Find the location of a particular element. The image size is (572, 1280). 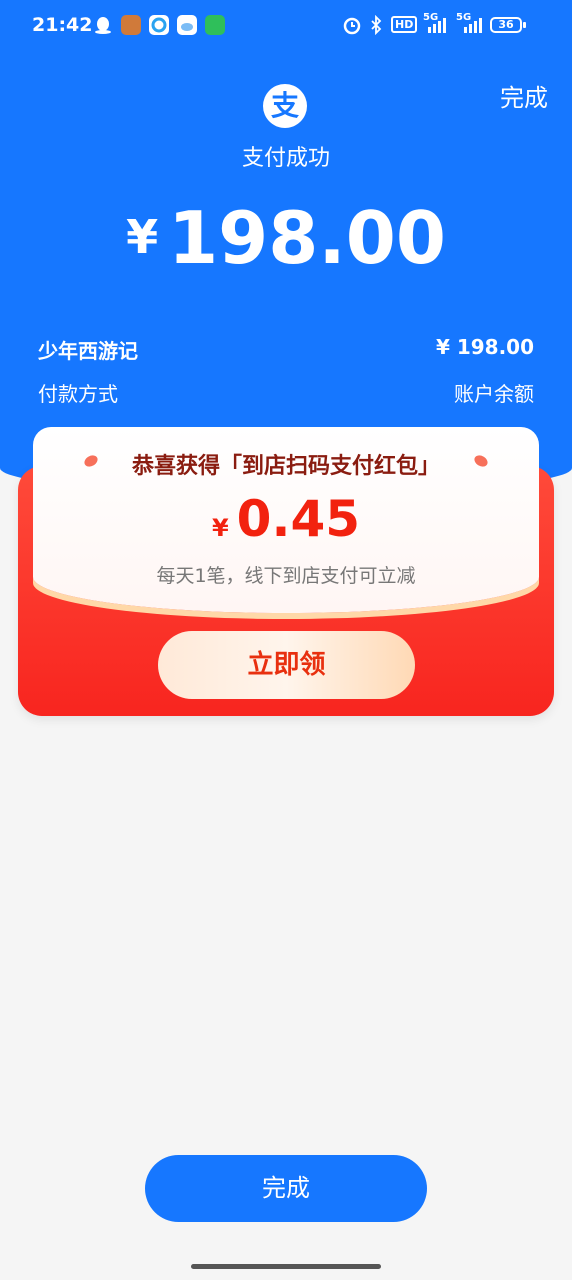

home-indicator is located at coordinates (286, 1266).